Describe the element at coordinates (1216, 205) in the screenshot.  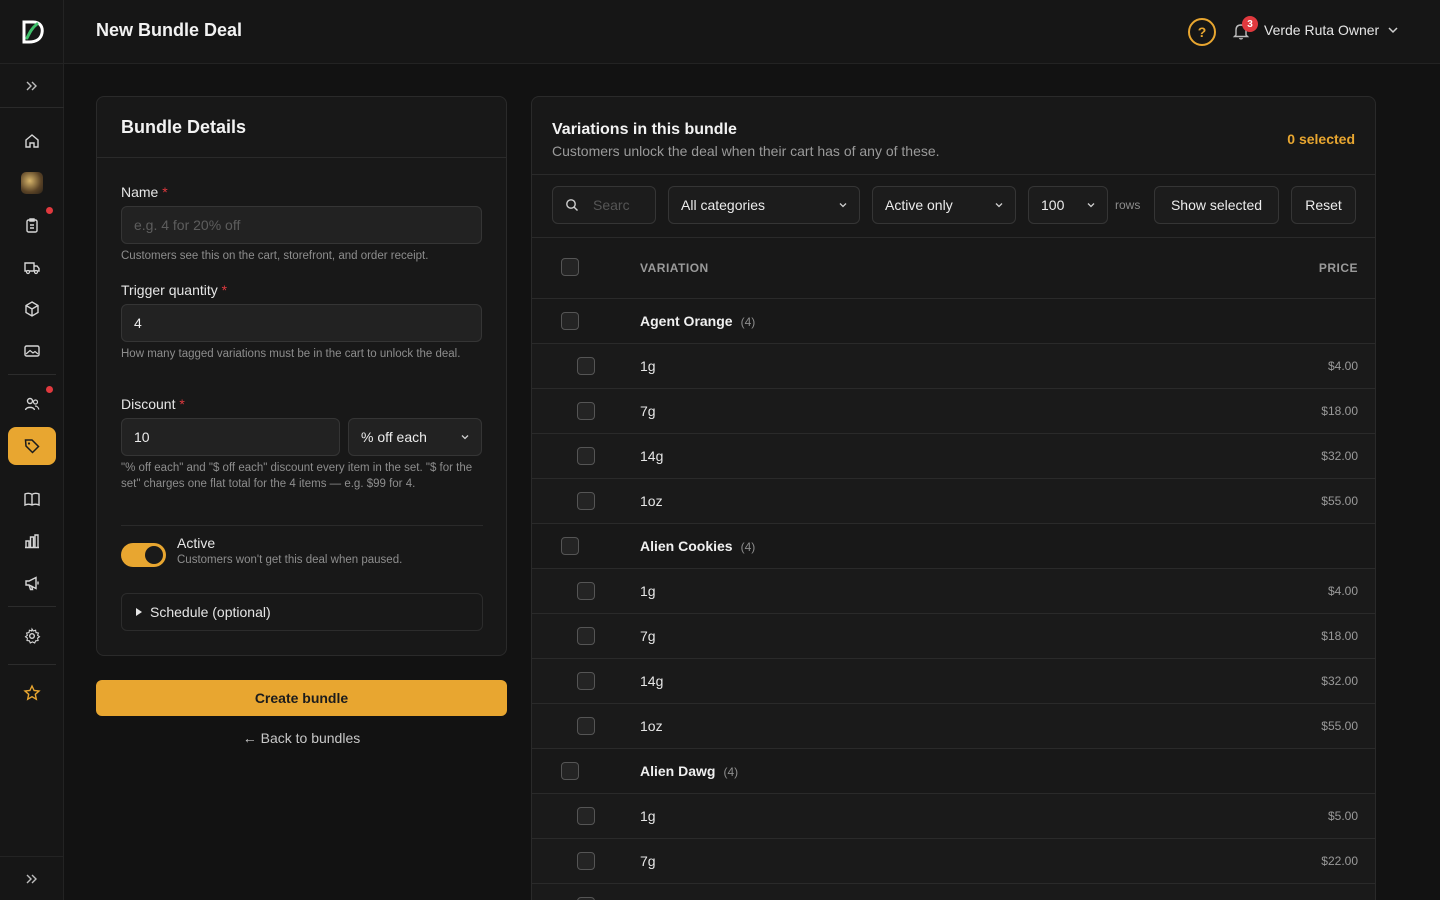
I see `show-selected-button: Show selected` at that location.